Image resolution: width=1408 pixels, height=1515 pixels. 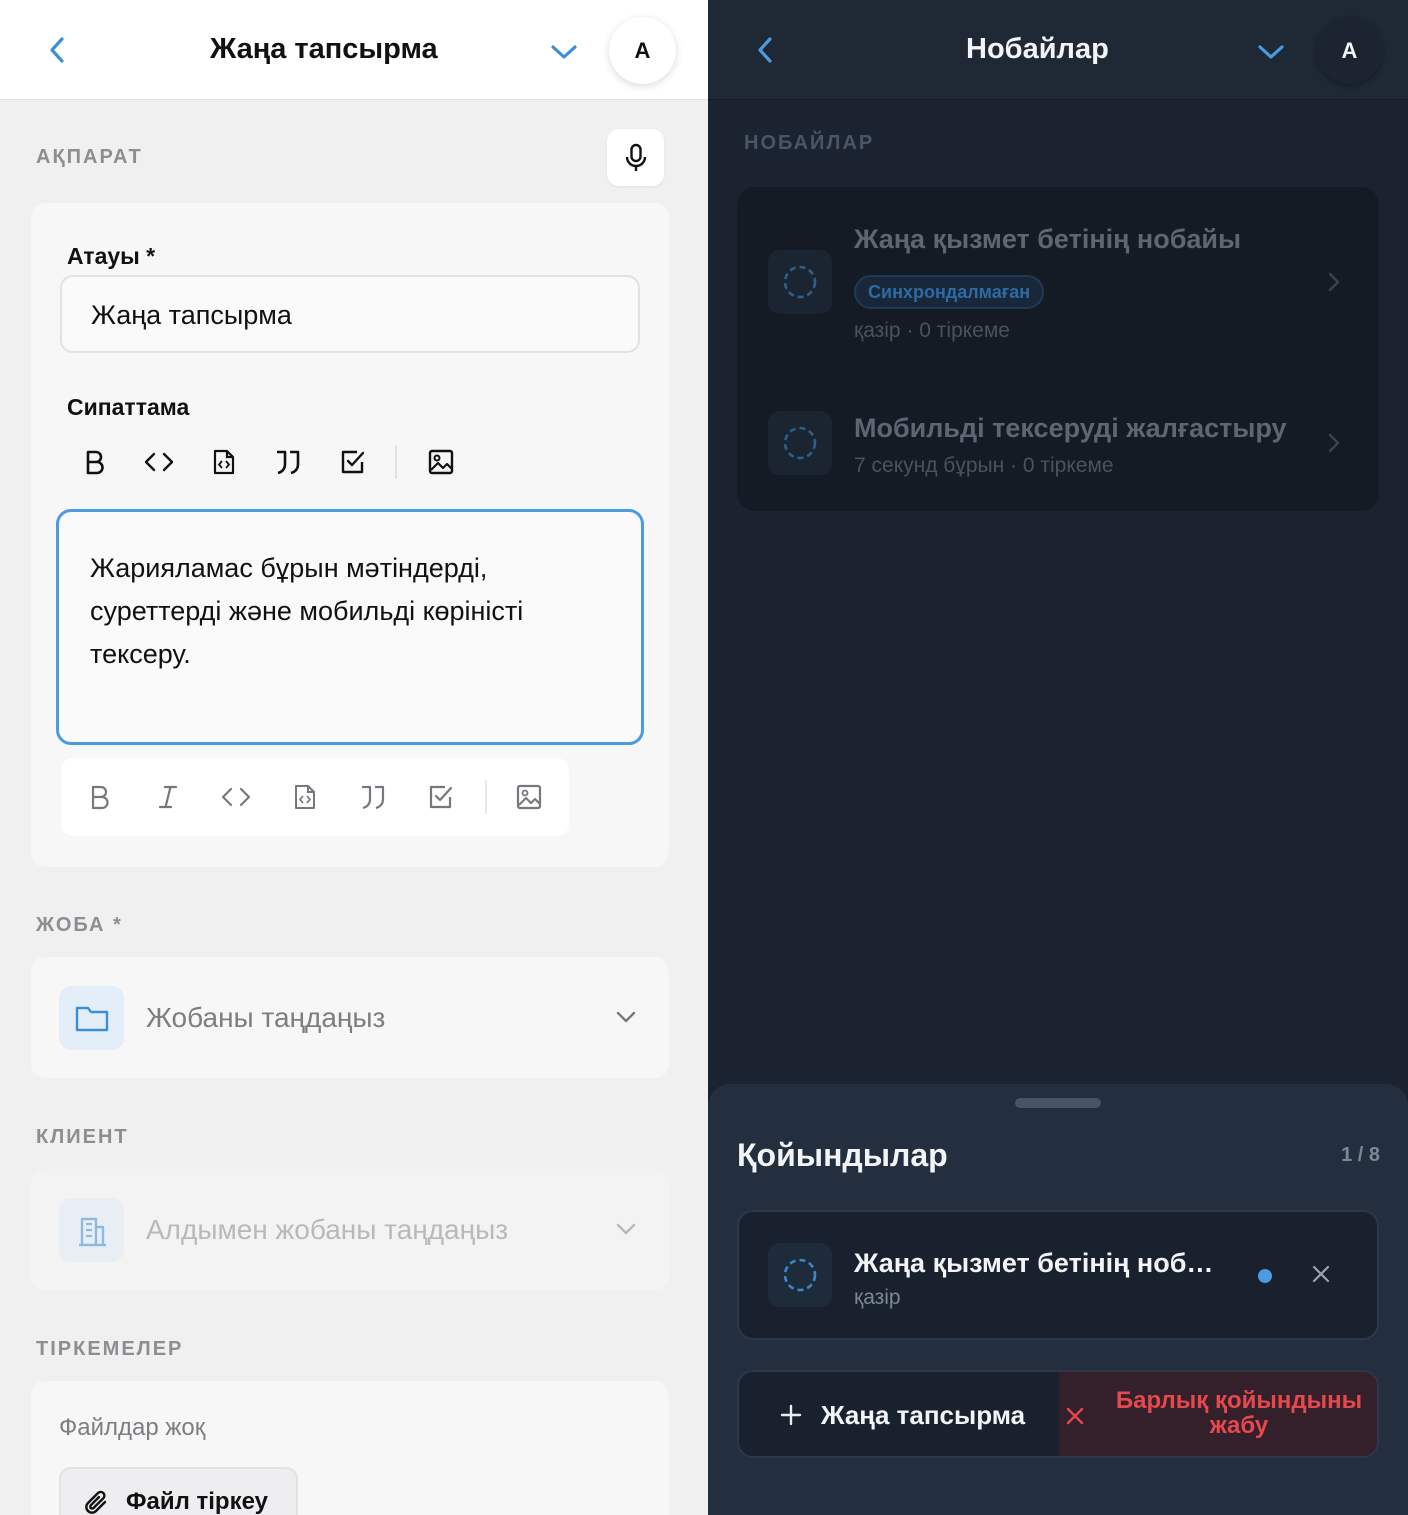 What do you see at coordinates (1058, 1103) in the screenshot?
I see `sheet-drag-handle` at bounding box center [1058, 1103].